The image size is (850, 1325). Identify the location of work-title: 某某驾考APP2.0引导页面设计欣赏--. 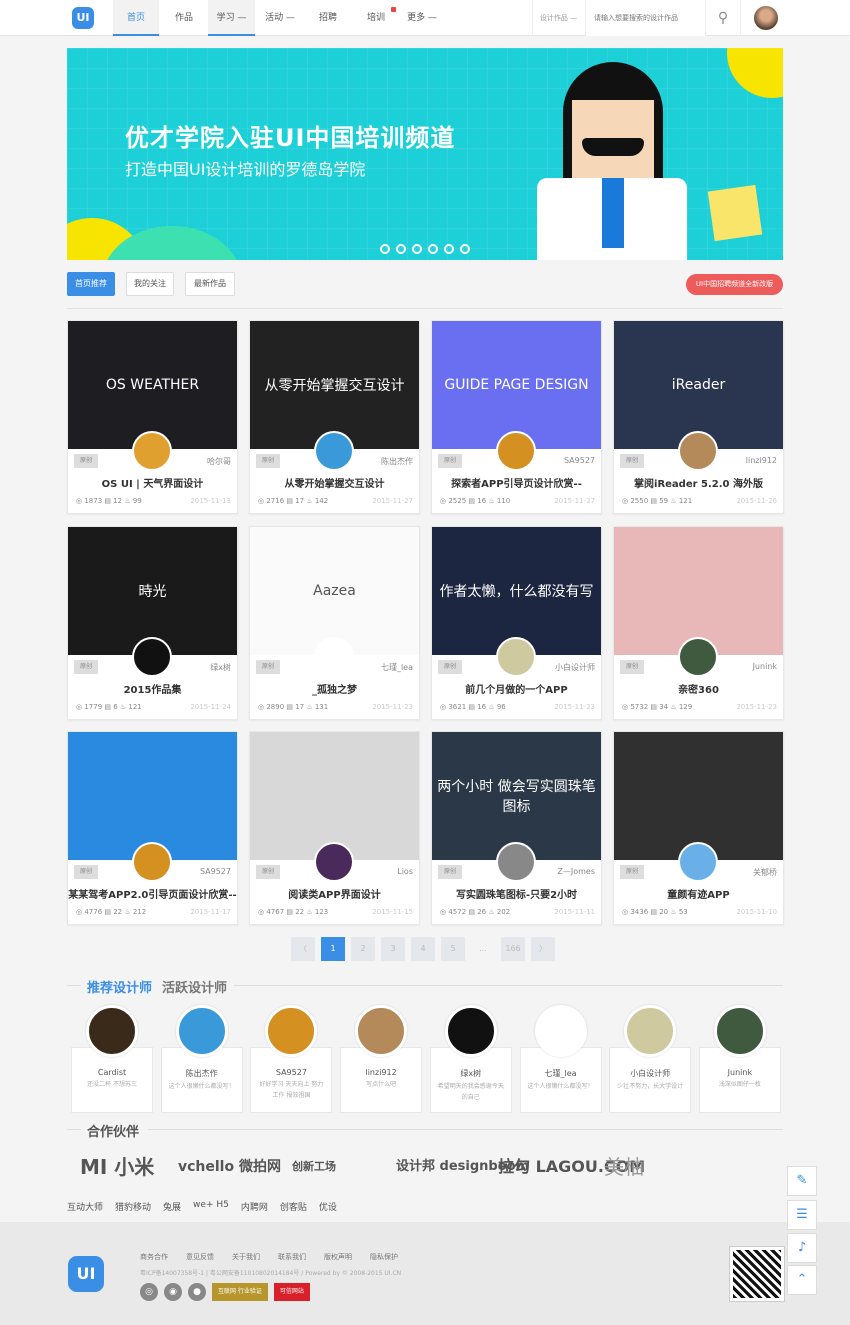
(152, 893).